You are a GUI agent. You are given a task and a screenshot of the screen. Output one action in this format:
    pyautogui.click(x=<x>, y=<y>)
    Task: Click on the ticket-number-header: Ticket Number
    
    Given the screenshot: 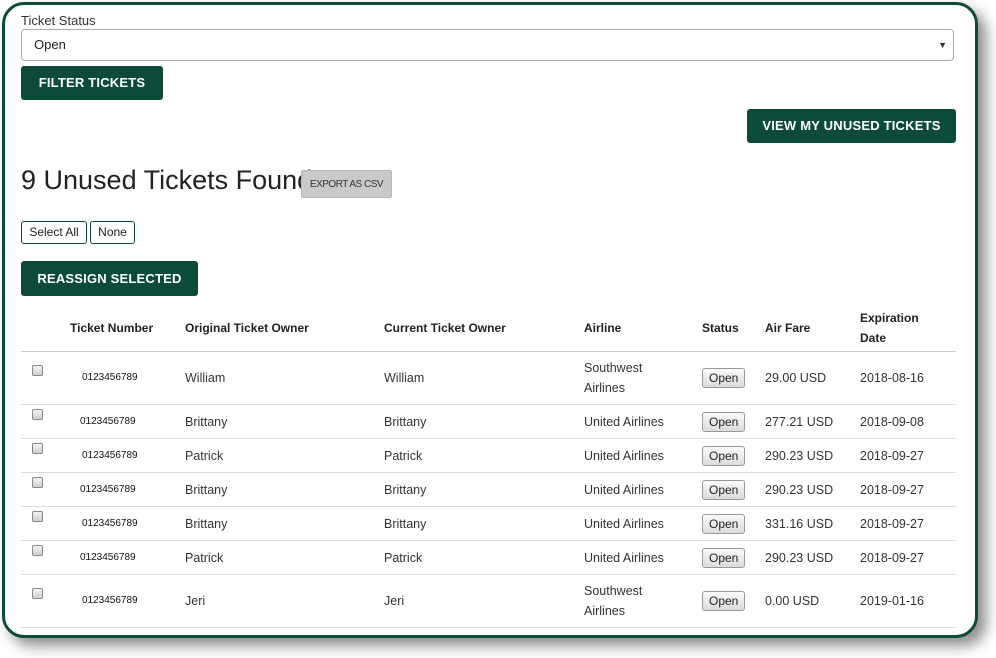 What is the action you would take?
    pyautogui.click(x=127, y=328)
    